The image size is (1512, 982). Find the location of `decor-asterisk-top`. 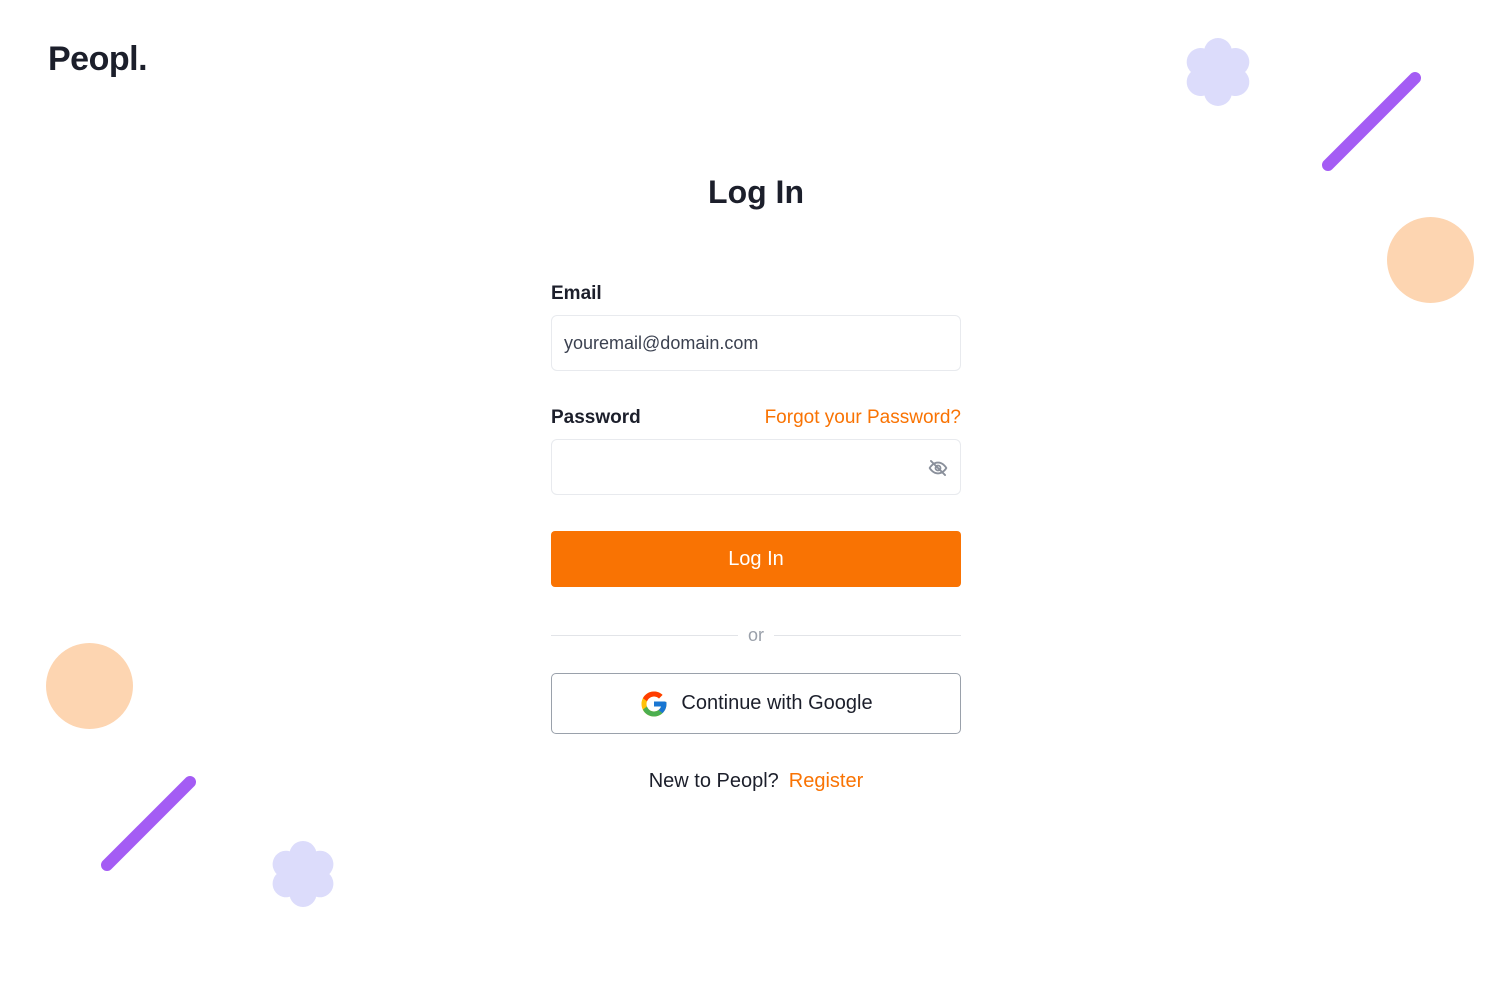

decor-asterisk-top is located at coordinates (1218, 72).